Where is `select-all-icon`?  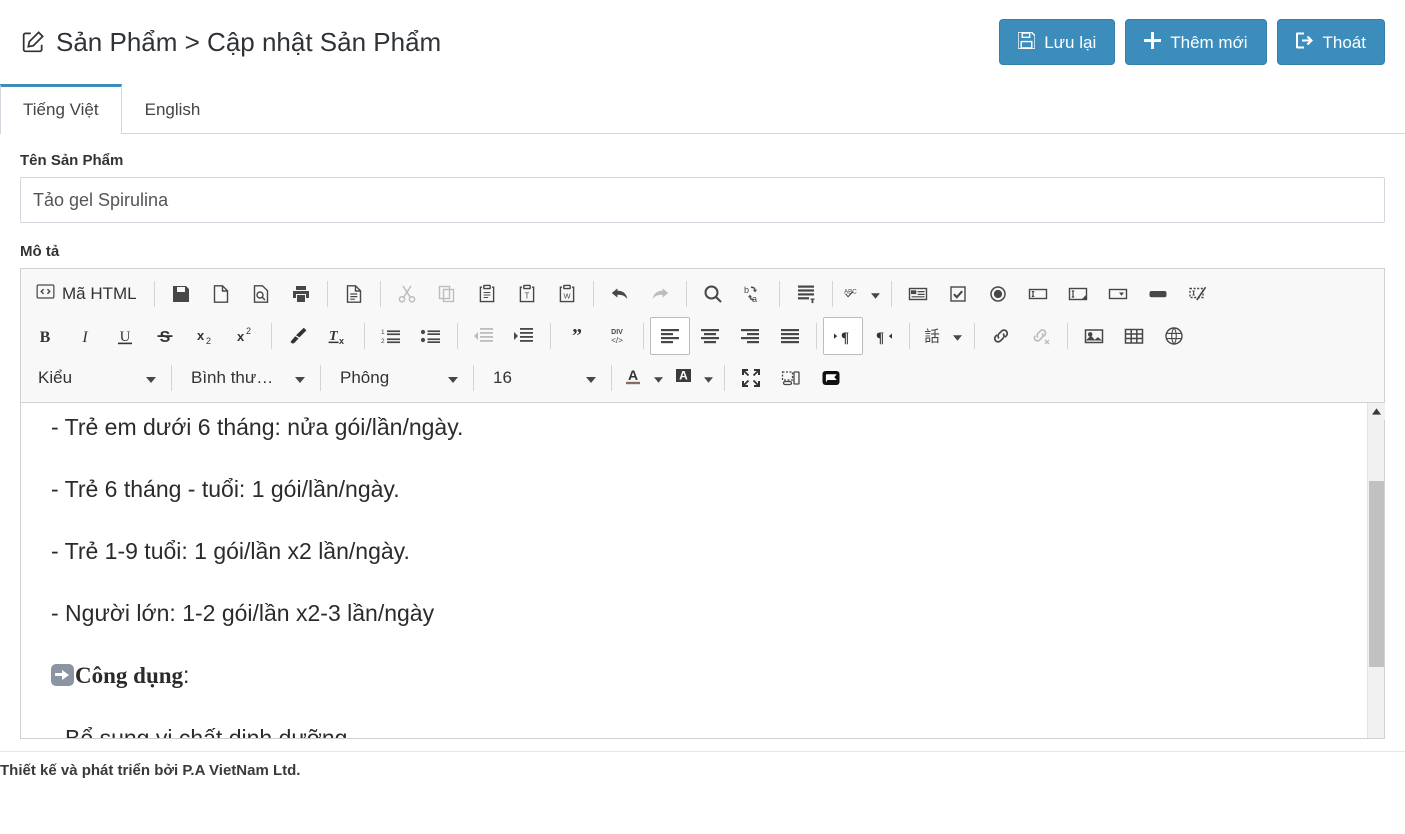 select-all-icon is located at coordinates (806, 294).